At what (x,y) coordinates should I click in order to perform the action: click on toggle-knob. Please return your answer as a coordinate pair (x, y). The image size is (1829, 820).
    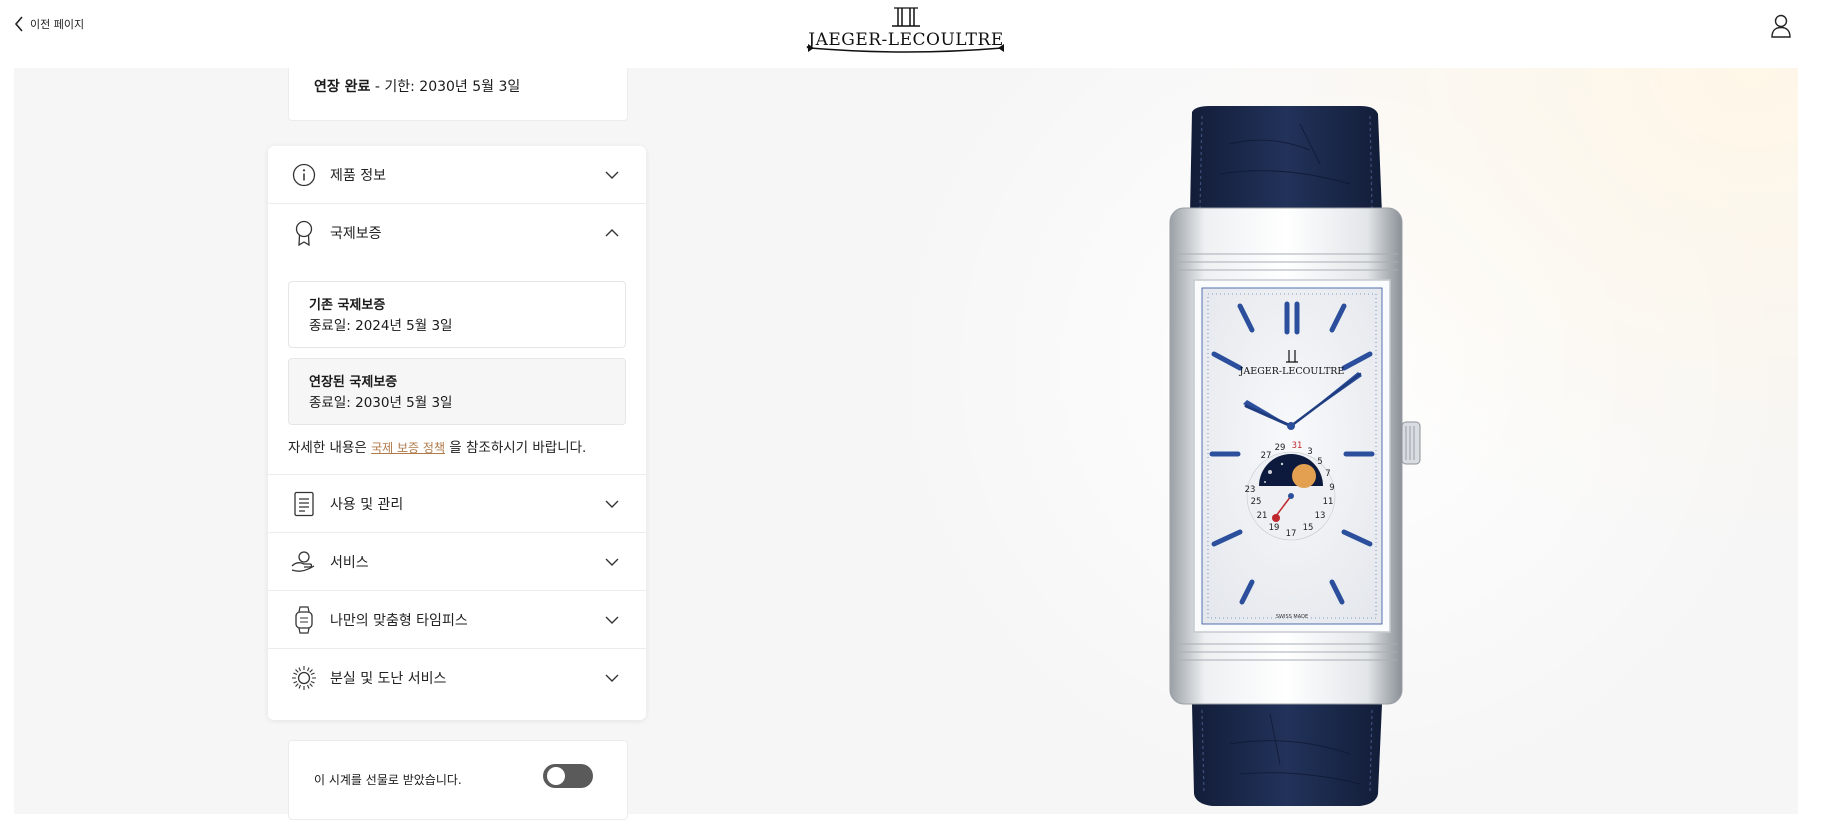
    Looking at the image, I should click on (556, 776).